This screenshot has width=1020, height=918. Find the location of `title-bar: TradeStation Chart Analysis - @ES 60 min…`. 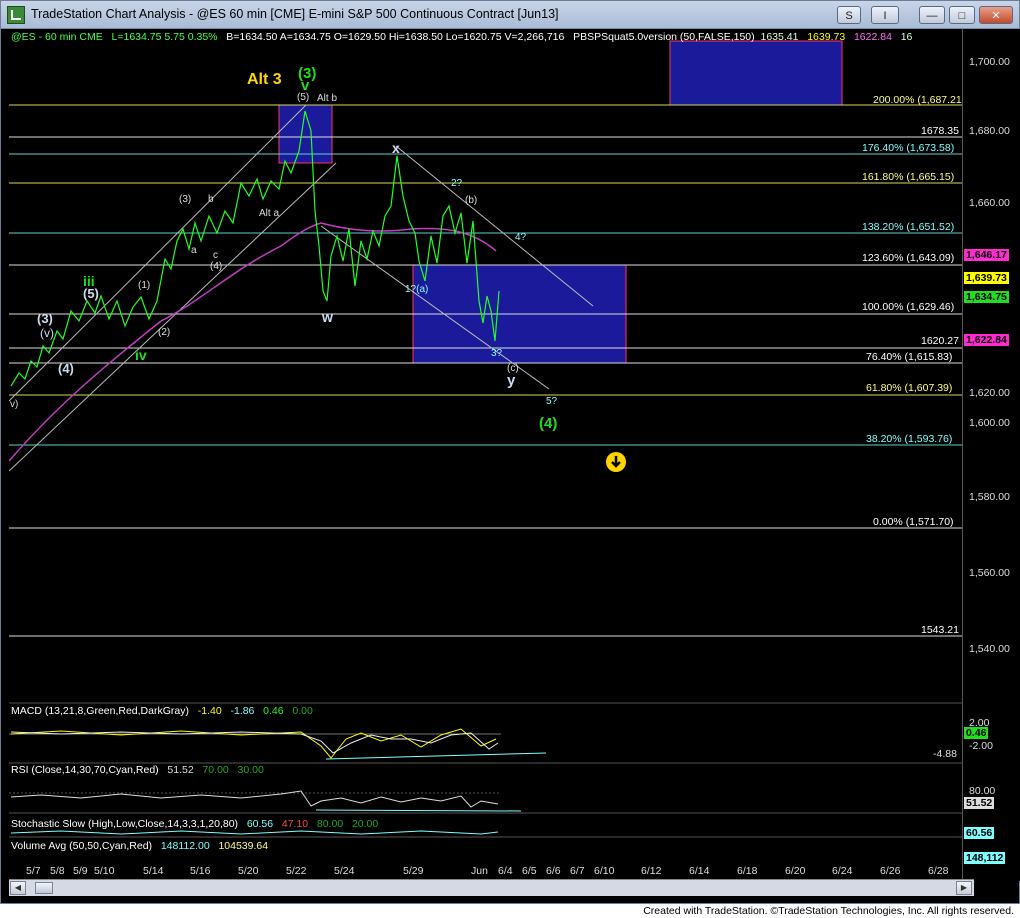

title-bar: TradeStation Chart Analysis - @ES 60 min… is located at coordinates (510, 15).